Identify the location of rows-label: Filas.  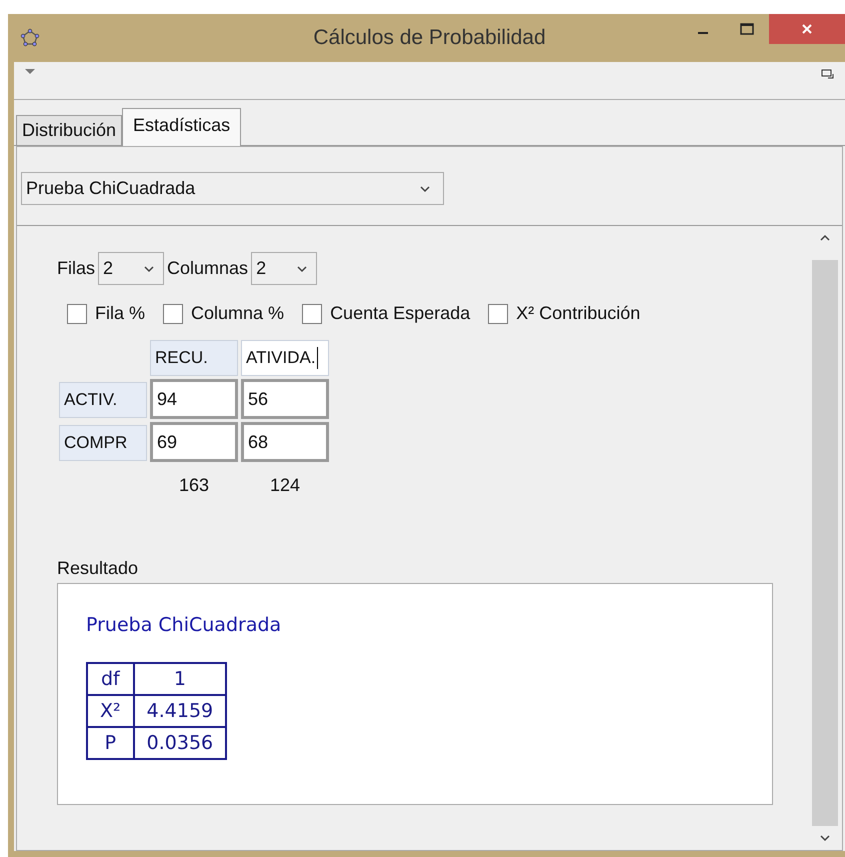
(76, 268).